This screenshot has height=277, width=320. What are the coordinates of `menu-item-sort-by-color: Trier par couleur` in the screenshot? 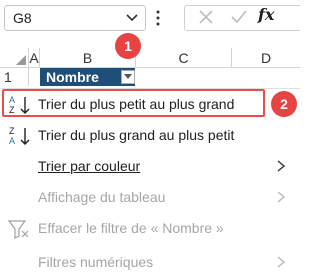 It's located at (150, 166).